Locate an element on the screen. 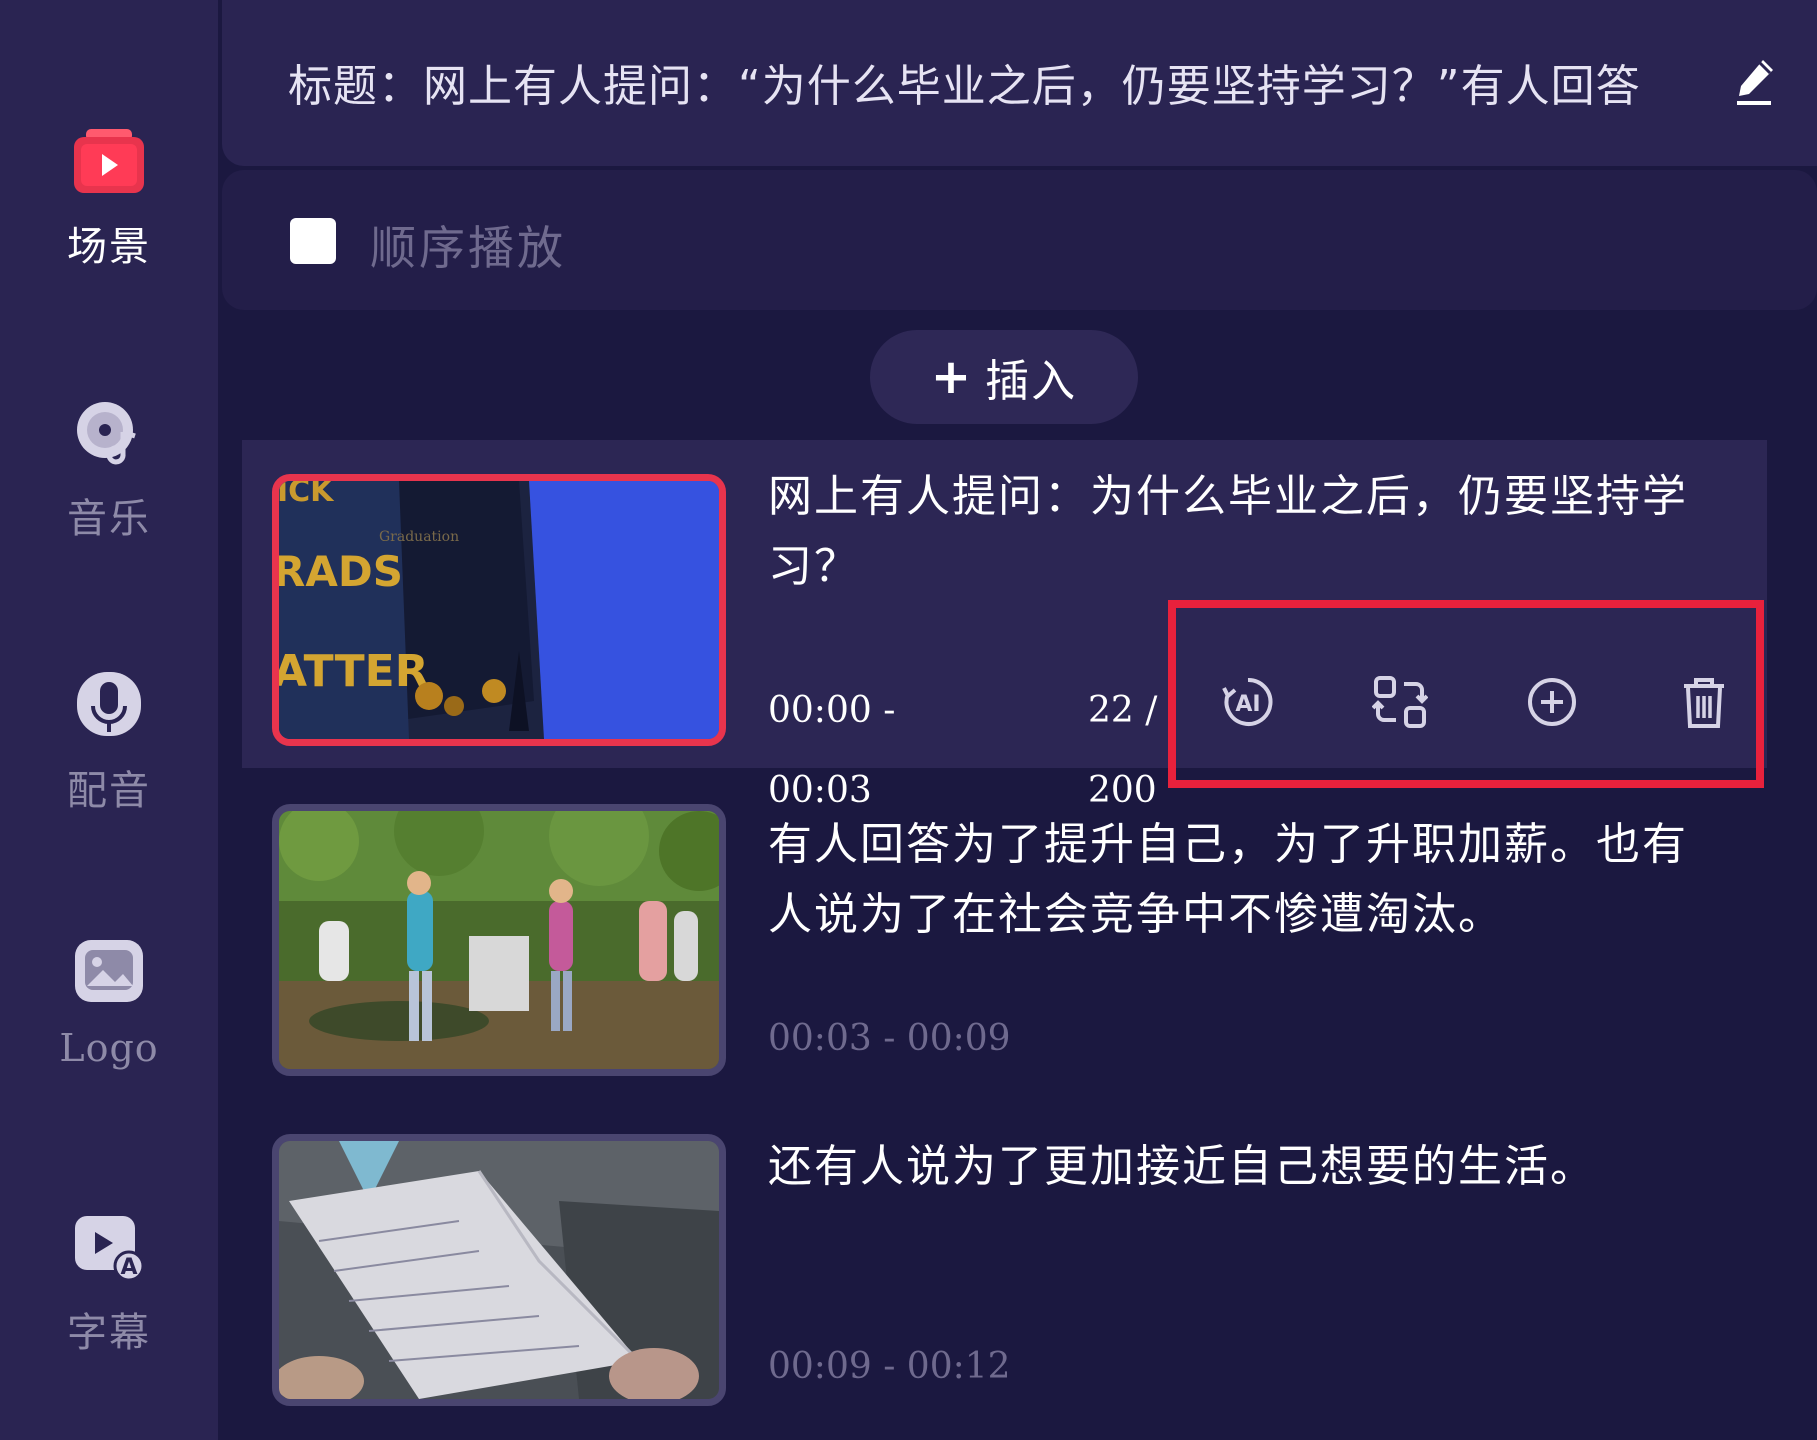  subtitle-icon: A is located at coordinates (109, 1246).